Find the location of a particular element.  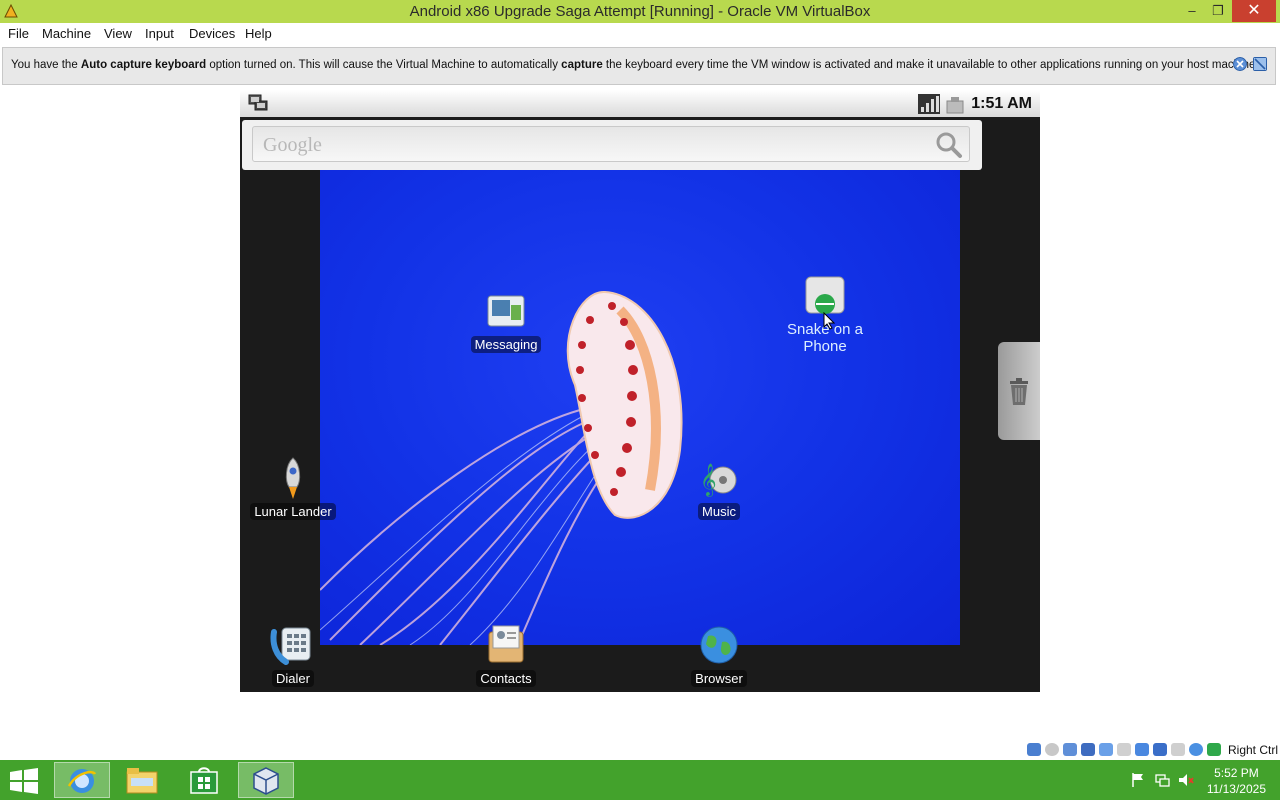

menu-bar: File Machine View Input Devices Help is located at coordinates (640, 34).